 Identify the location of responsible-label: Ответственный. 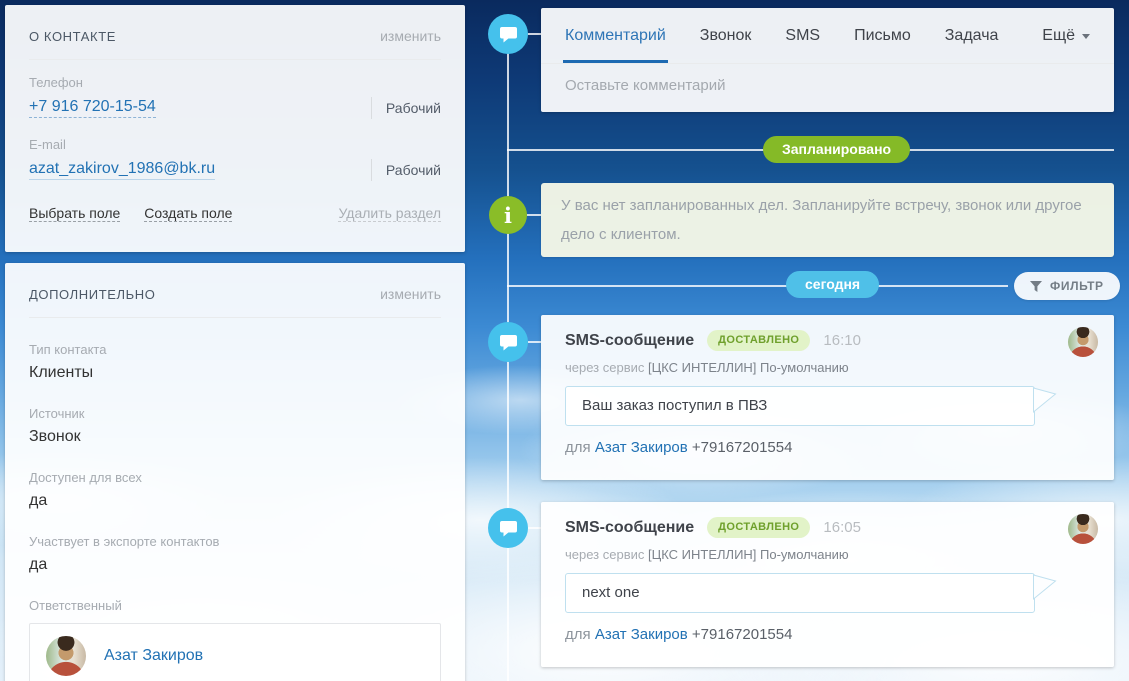
(75, 605).